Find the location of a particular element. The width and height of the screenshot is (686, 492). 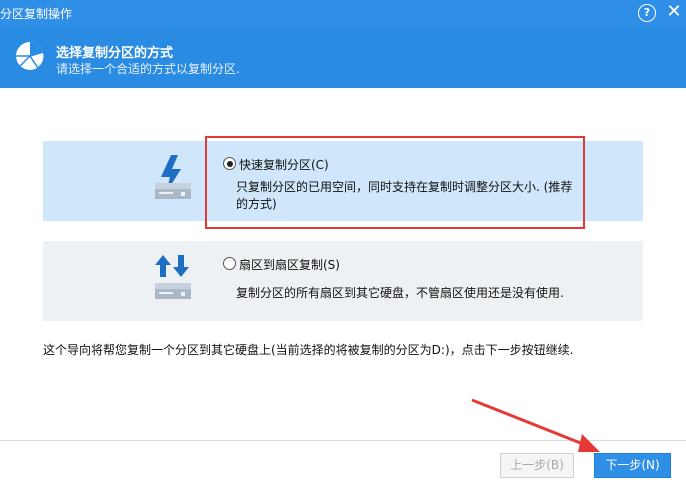

sector-copy-radio is located at coordinates (229, 263).